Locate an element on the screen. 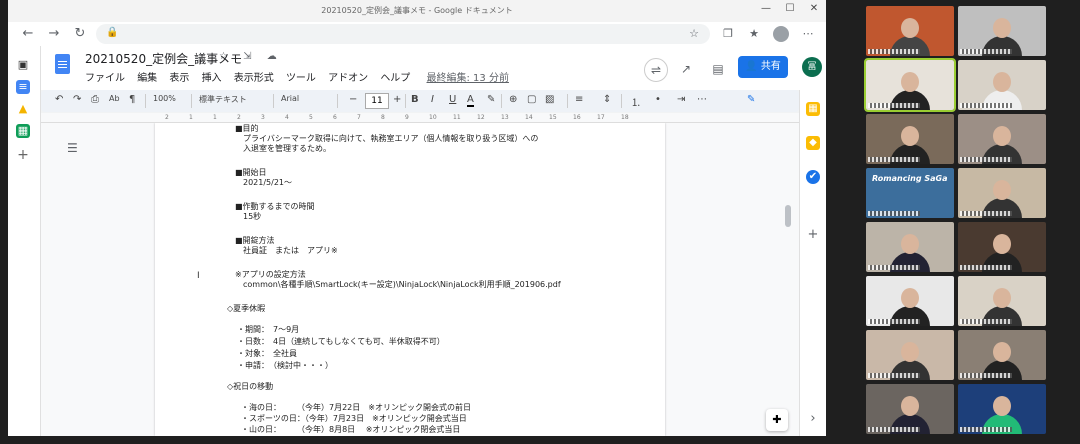  menu-help: ヘルプ is located at coordinates (395, 78).